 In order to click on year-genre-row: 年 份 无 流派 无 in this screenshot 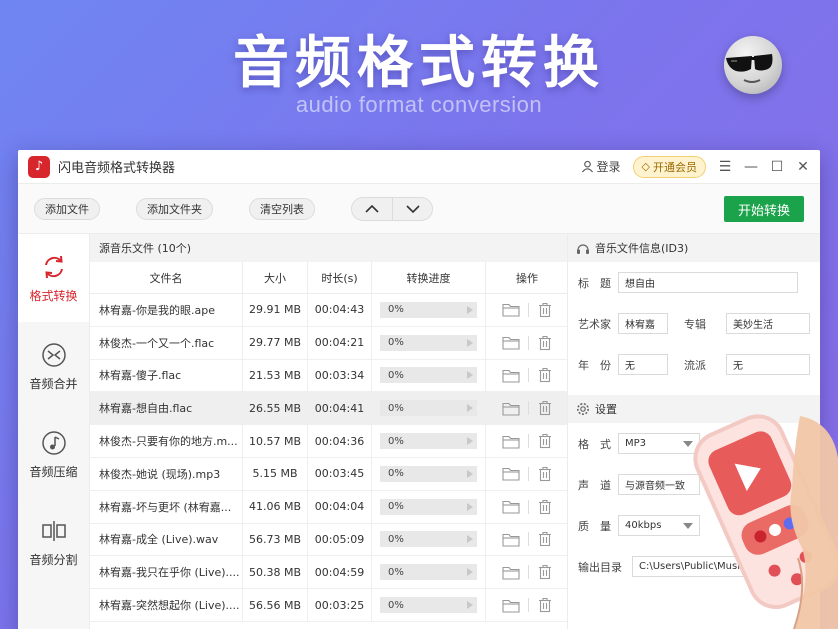, I will do `click(694, 364)`.